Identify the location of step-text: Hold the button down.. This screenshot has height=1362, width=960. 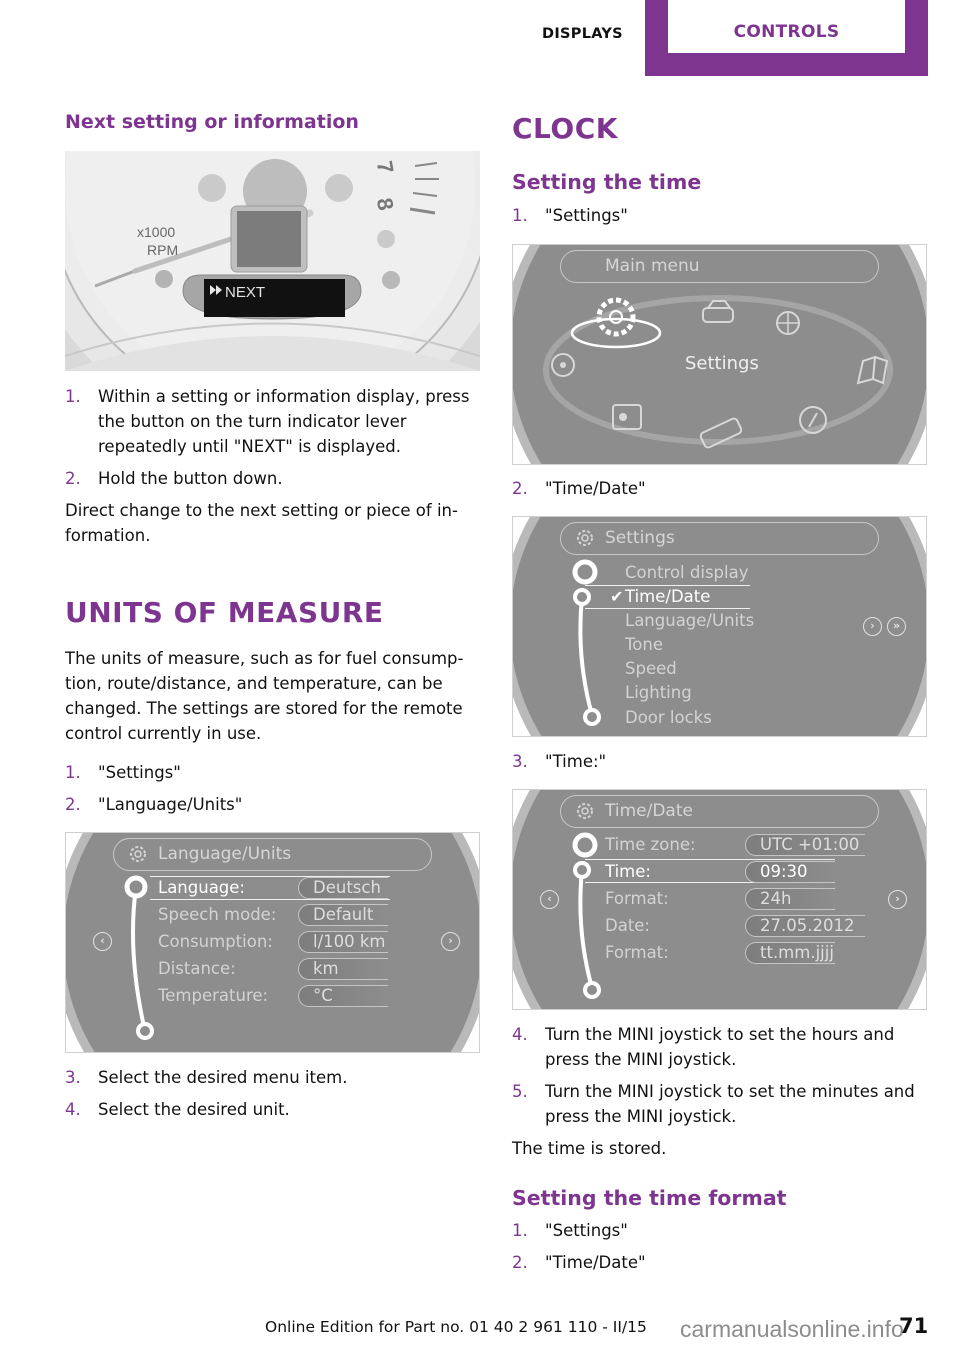
(190, 478).